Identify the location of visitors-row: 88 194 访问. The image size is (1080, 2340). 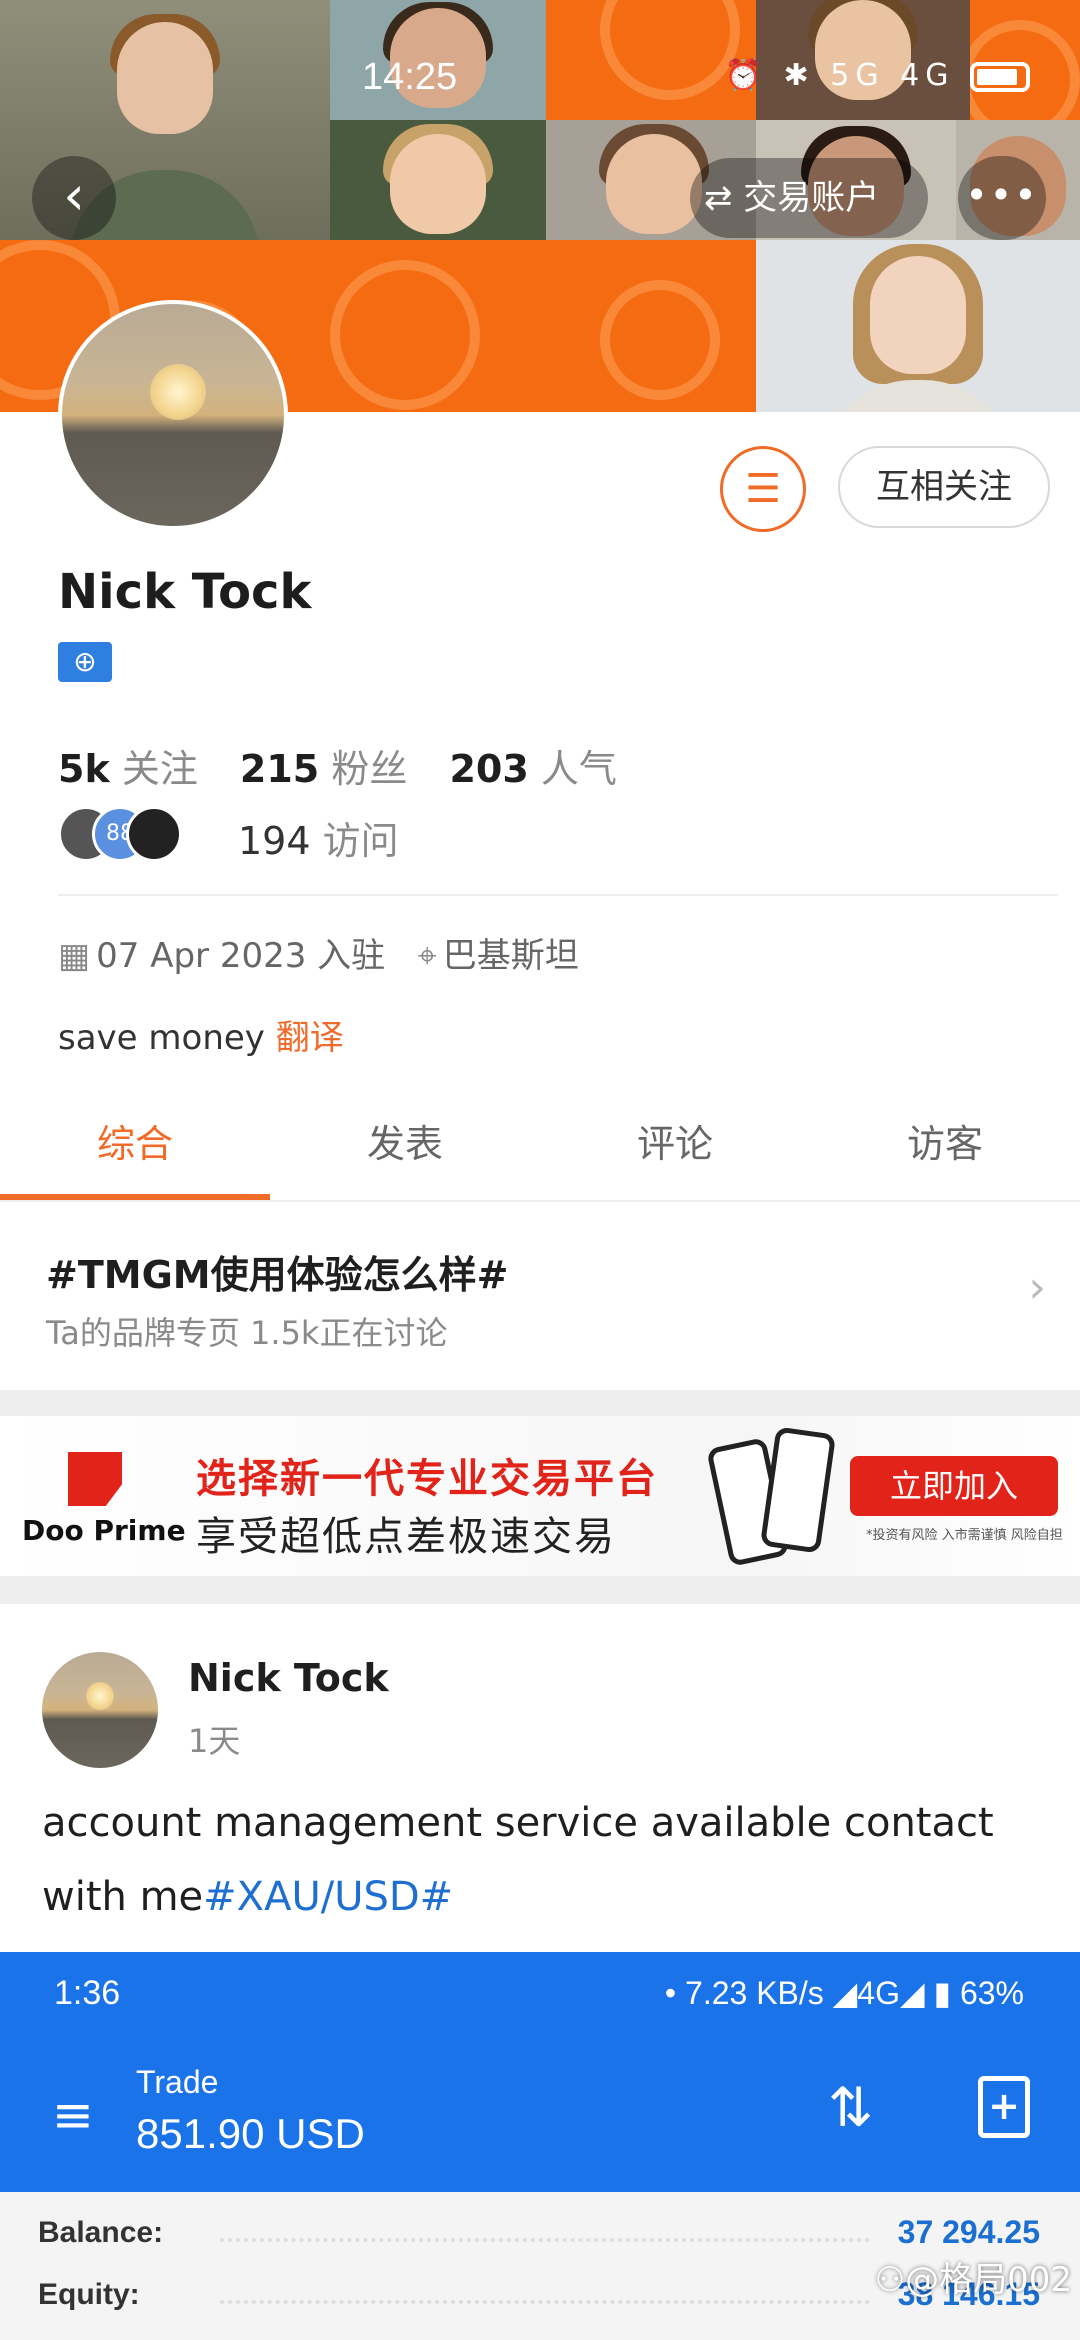
(308, 836).